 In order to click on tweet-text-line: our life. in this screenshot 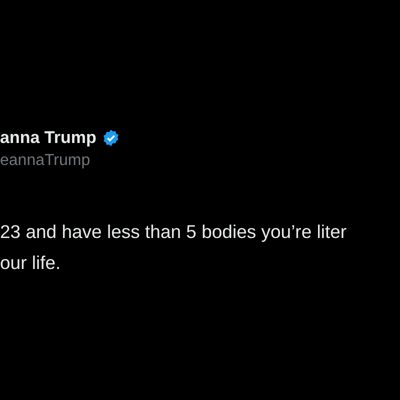, I will do `click(30, 263)`.